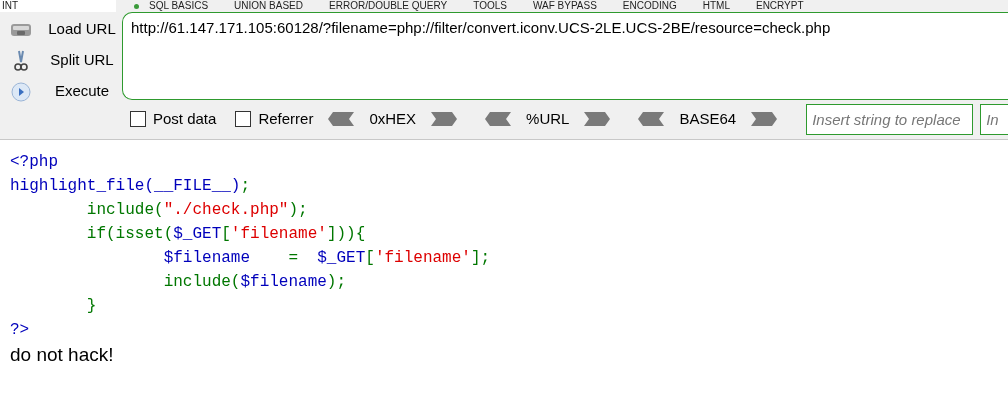 This screenshot has height=406, width=1008. Describe the element at coordinates (779, 6) in the screenshot. I see `menu-item: ENCRYPT` at that location.